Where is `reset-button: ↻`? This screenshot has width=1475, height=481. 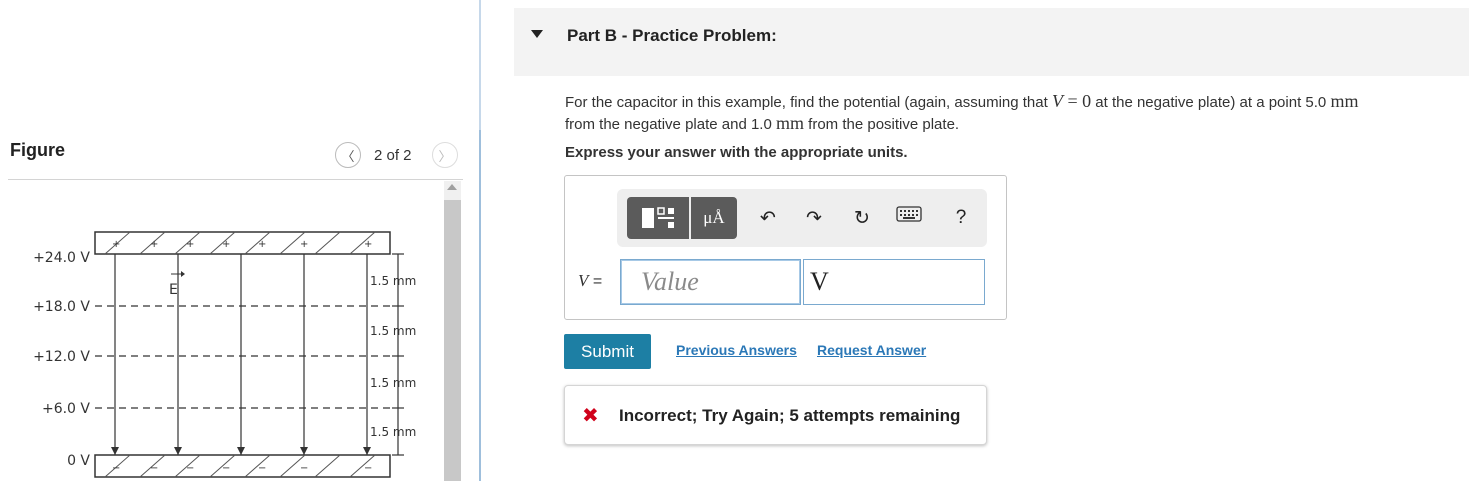 reset-button: ↻ is located at coordinates (862, 218).